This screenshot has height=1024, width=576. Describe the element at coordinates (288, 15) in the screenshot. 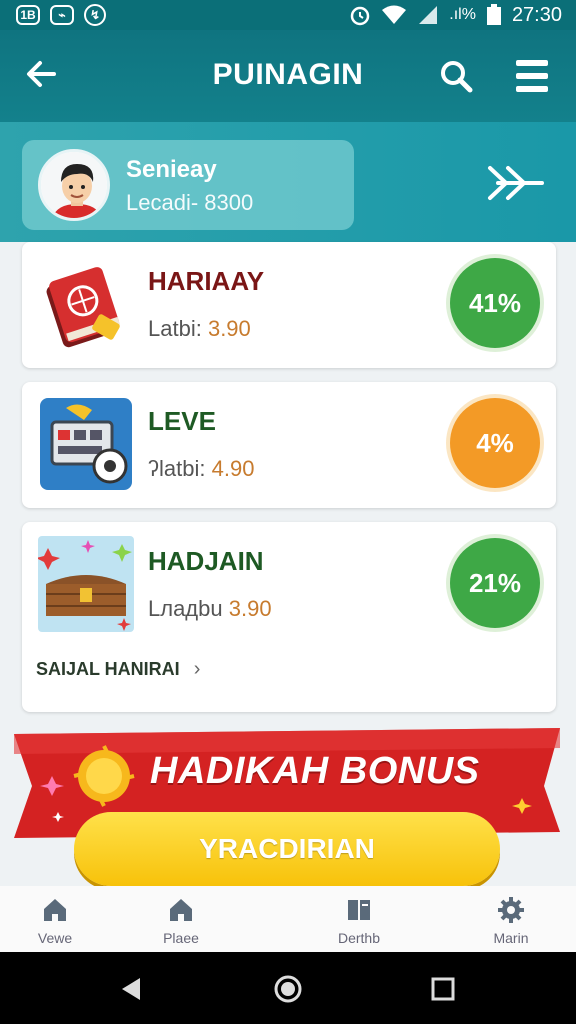

I see `status-bar: 1B ⌁ ↯ .ıl% 27:30` at that location.